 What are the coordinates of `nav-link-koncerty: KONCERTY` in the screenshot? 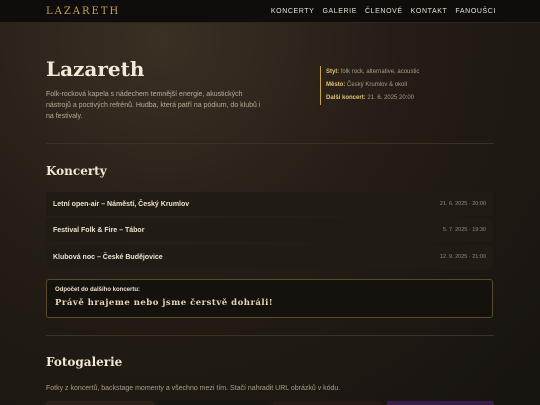 It's located at (293, 11).